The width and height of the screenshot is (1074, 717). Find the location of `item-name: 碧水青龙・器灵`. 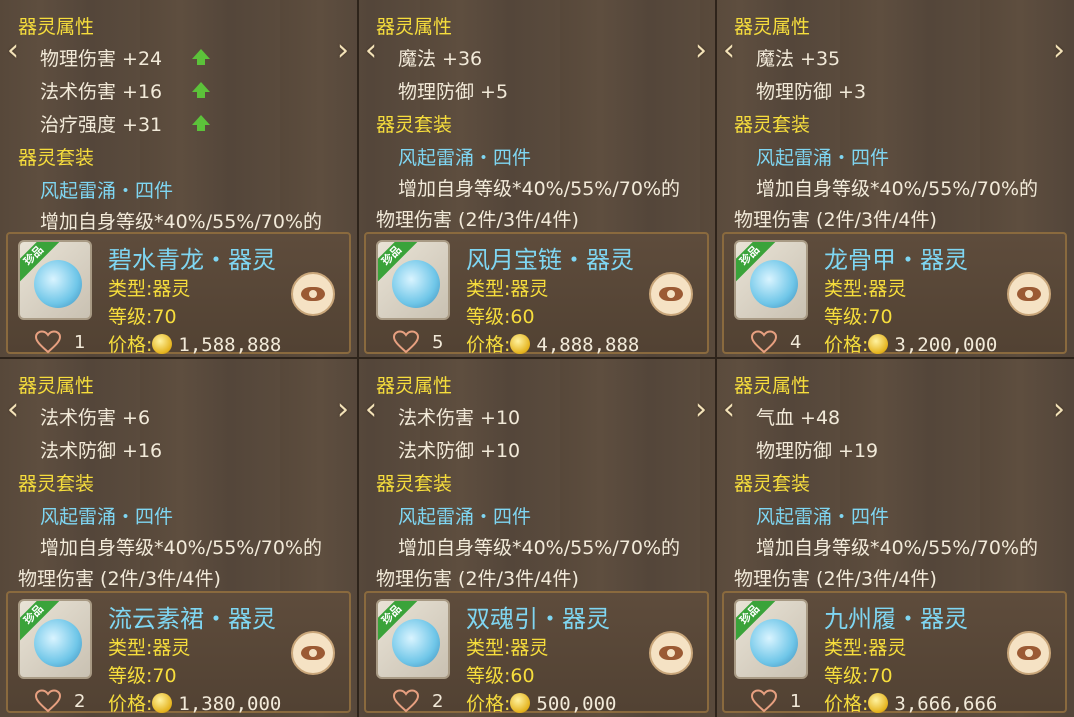

item-name: 碧水青龙・器灵 is located at coordinates (192, 260).